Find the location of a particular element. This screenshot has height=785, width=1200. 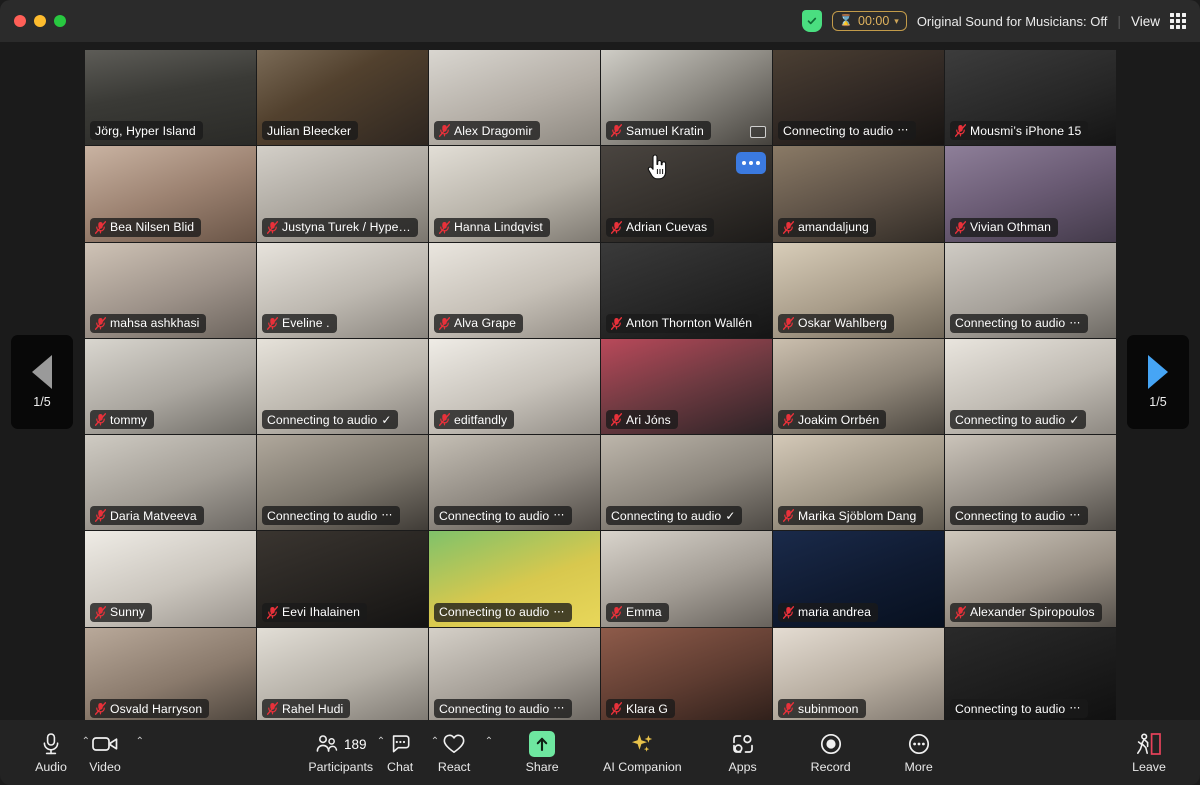

heart-icon is located at coordinates (454, 744).